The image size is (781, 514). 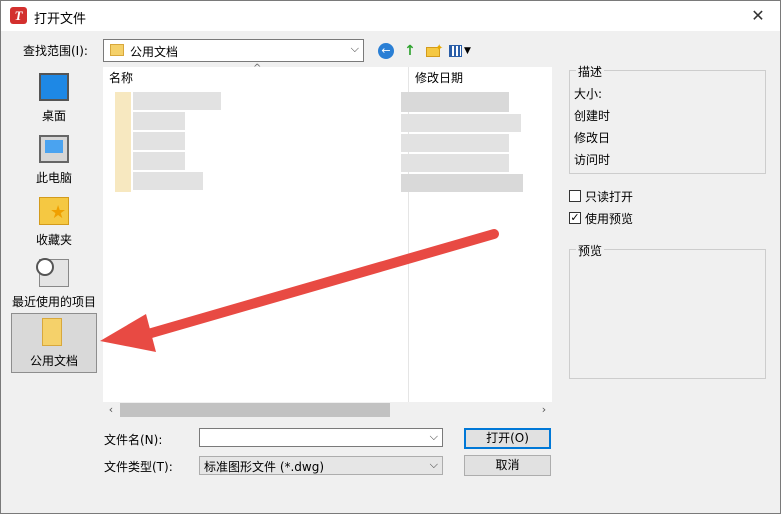 I want to click on annotation-arrow, so click(x=299, y=290).